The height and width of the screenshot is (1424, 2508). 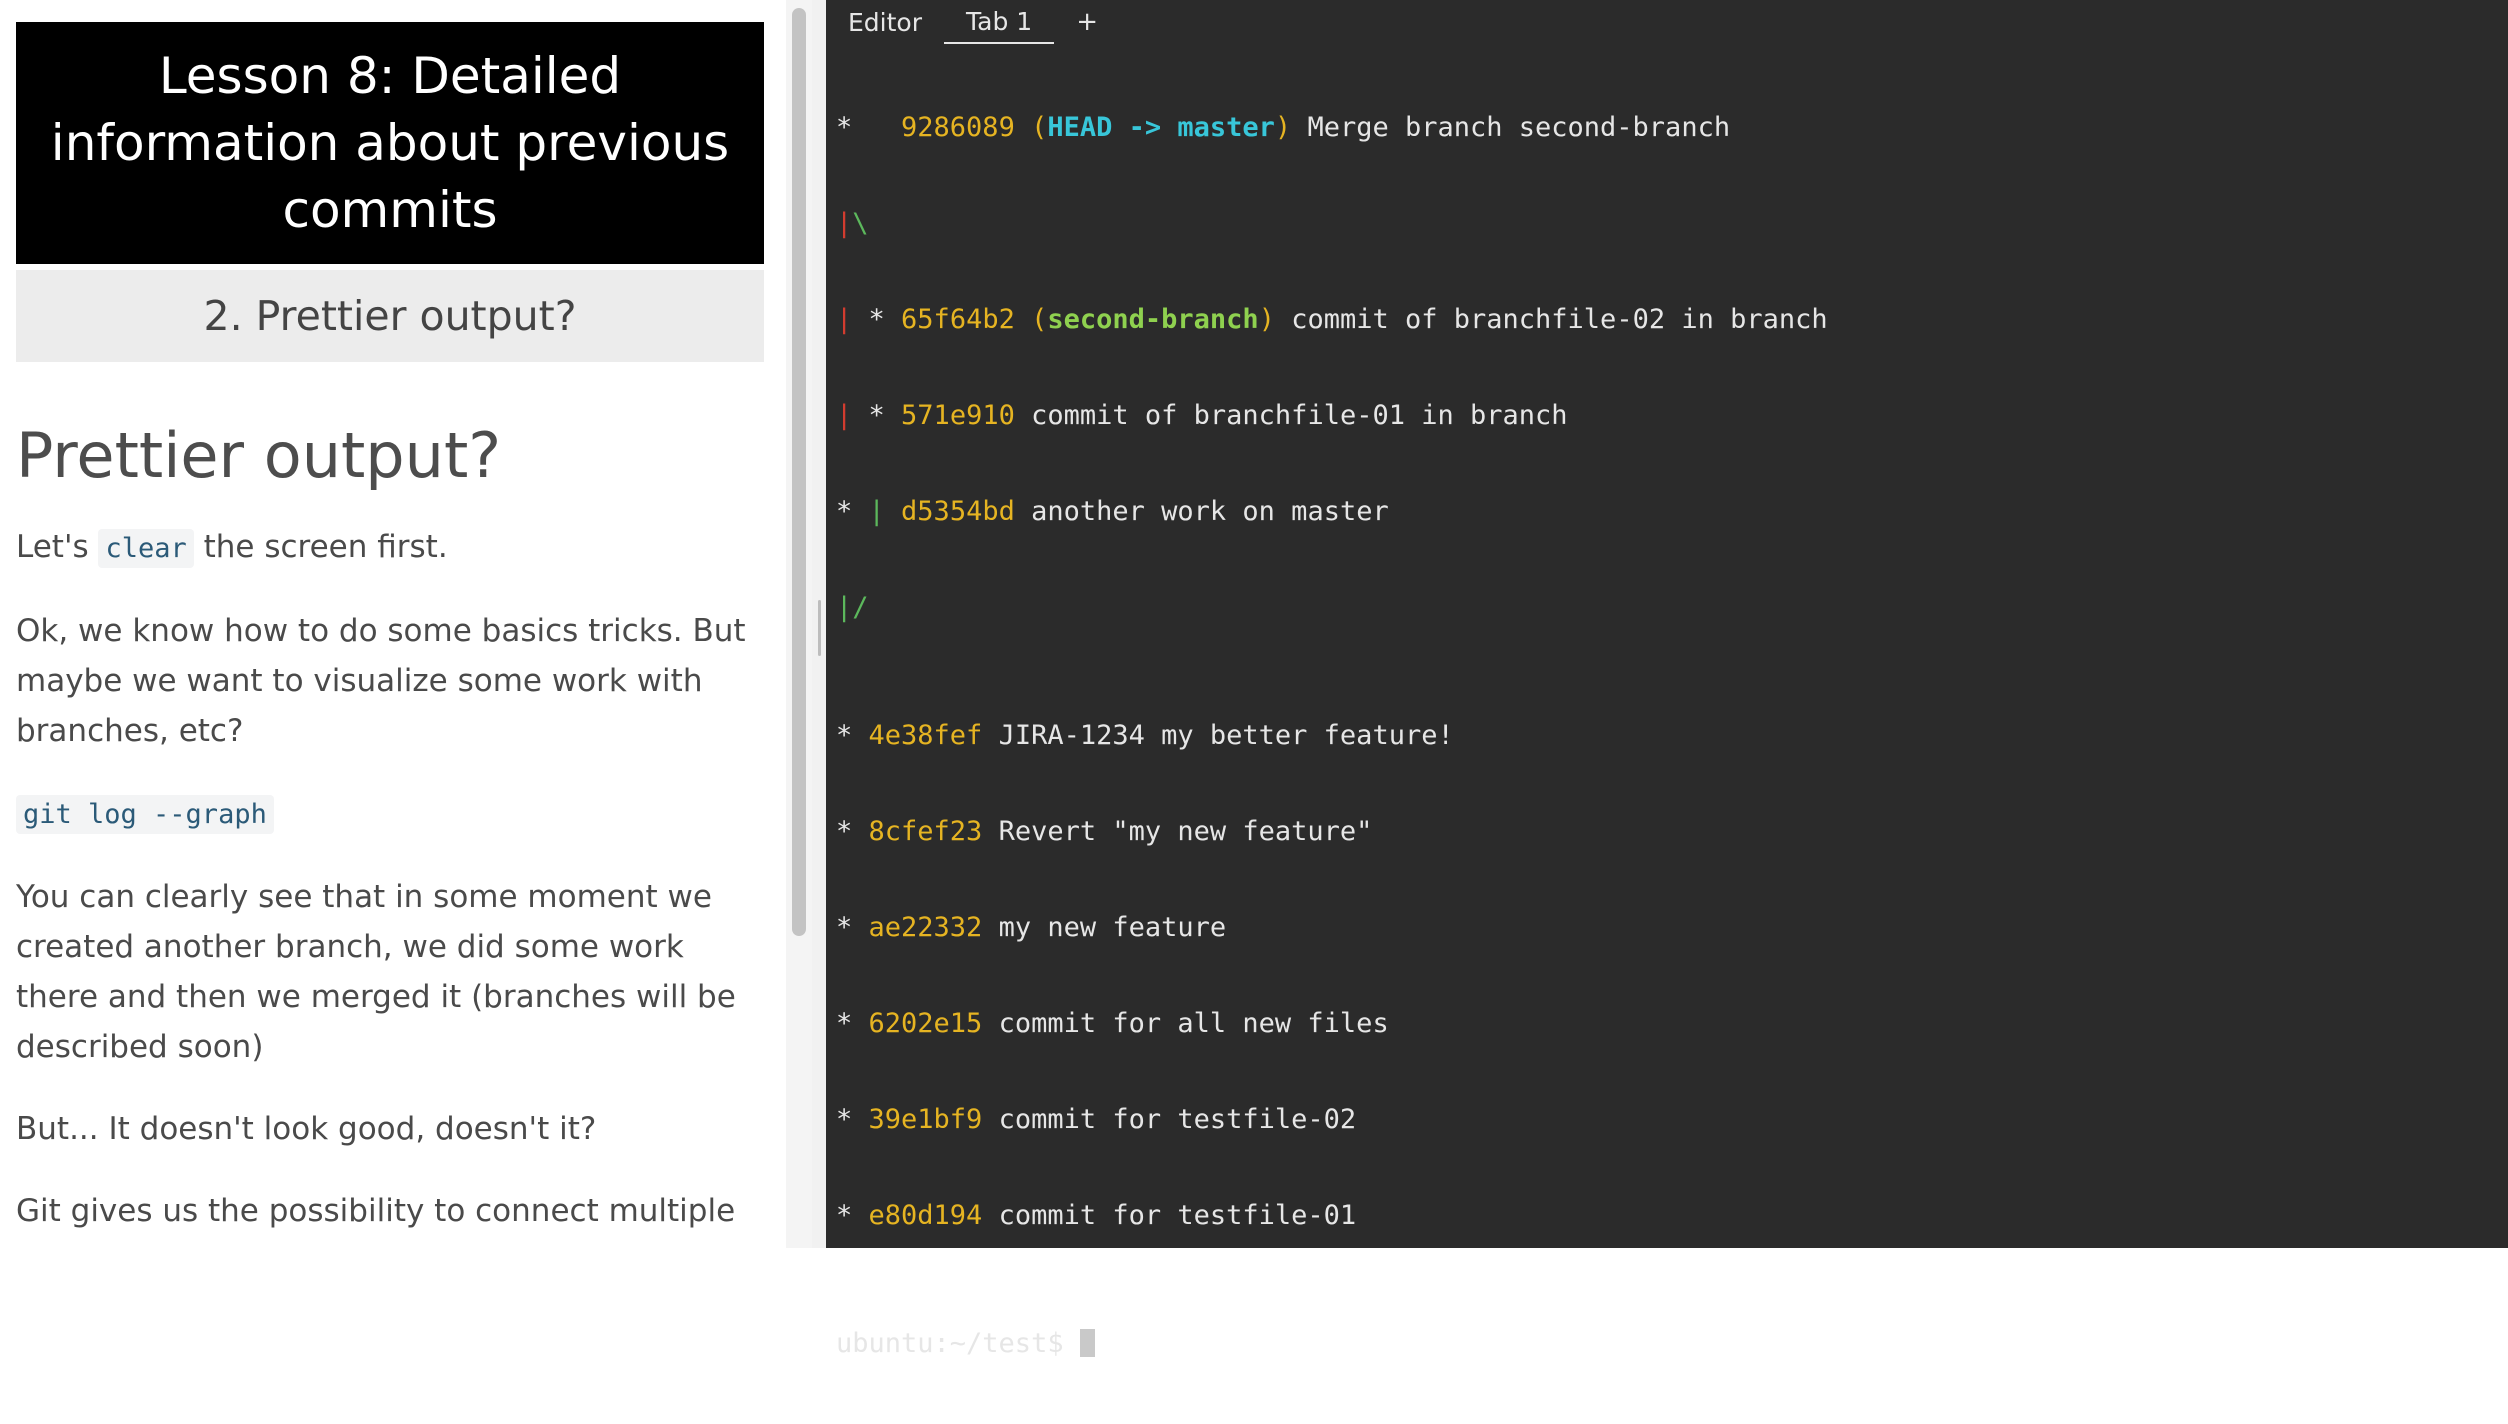 I want to click on shell-prompt: ubuntu:~/test$, so click(x=958, y=1343).